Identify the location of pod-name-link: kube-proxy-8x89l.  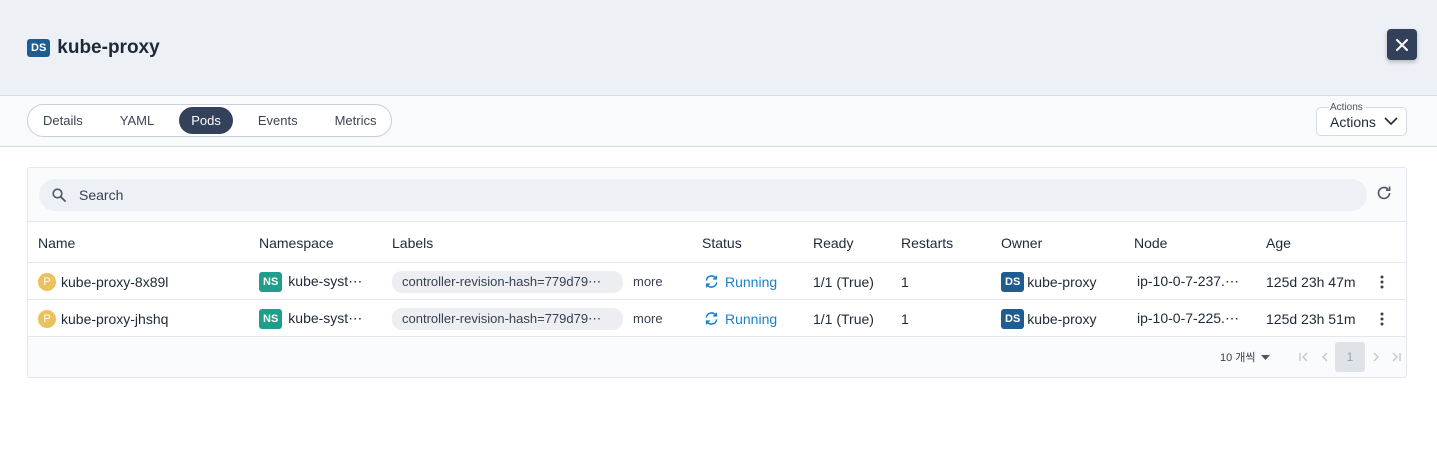
(114, 282).